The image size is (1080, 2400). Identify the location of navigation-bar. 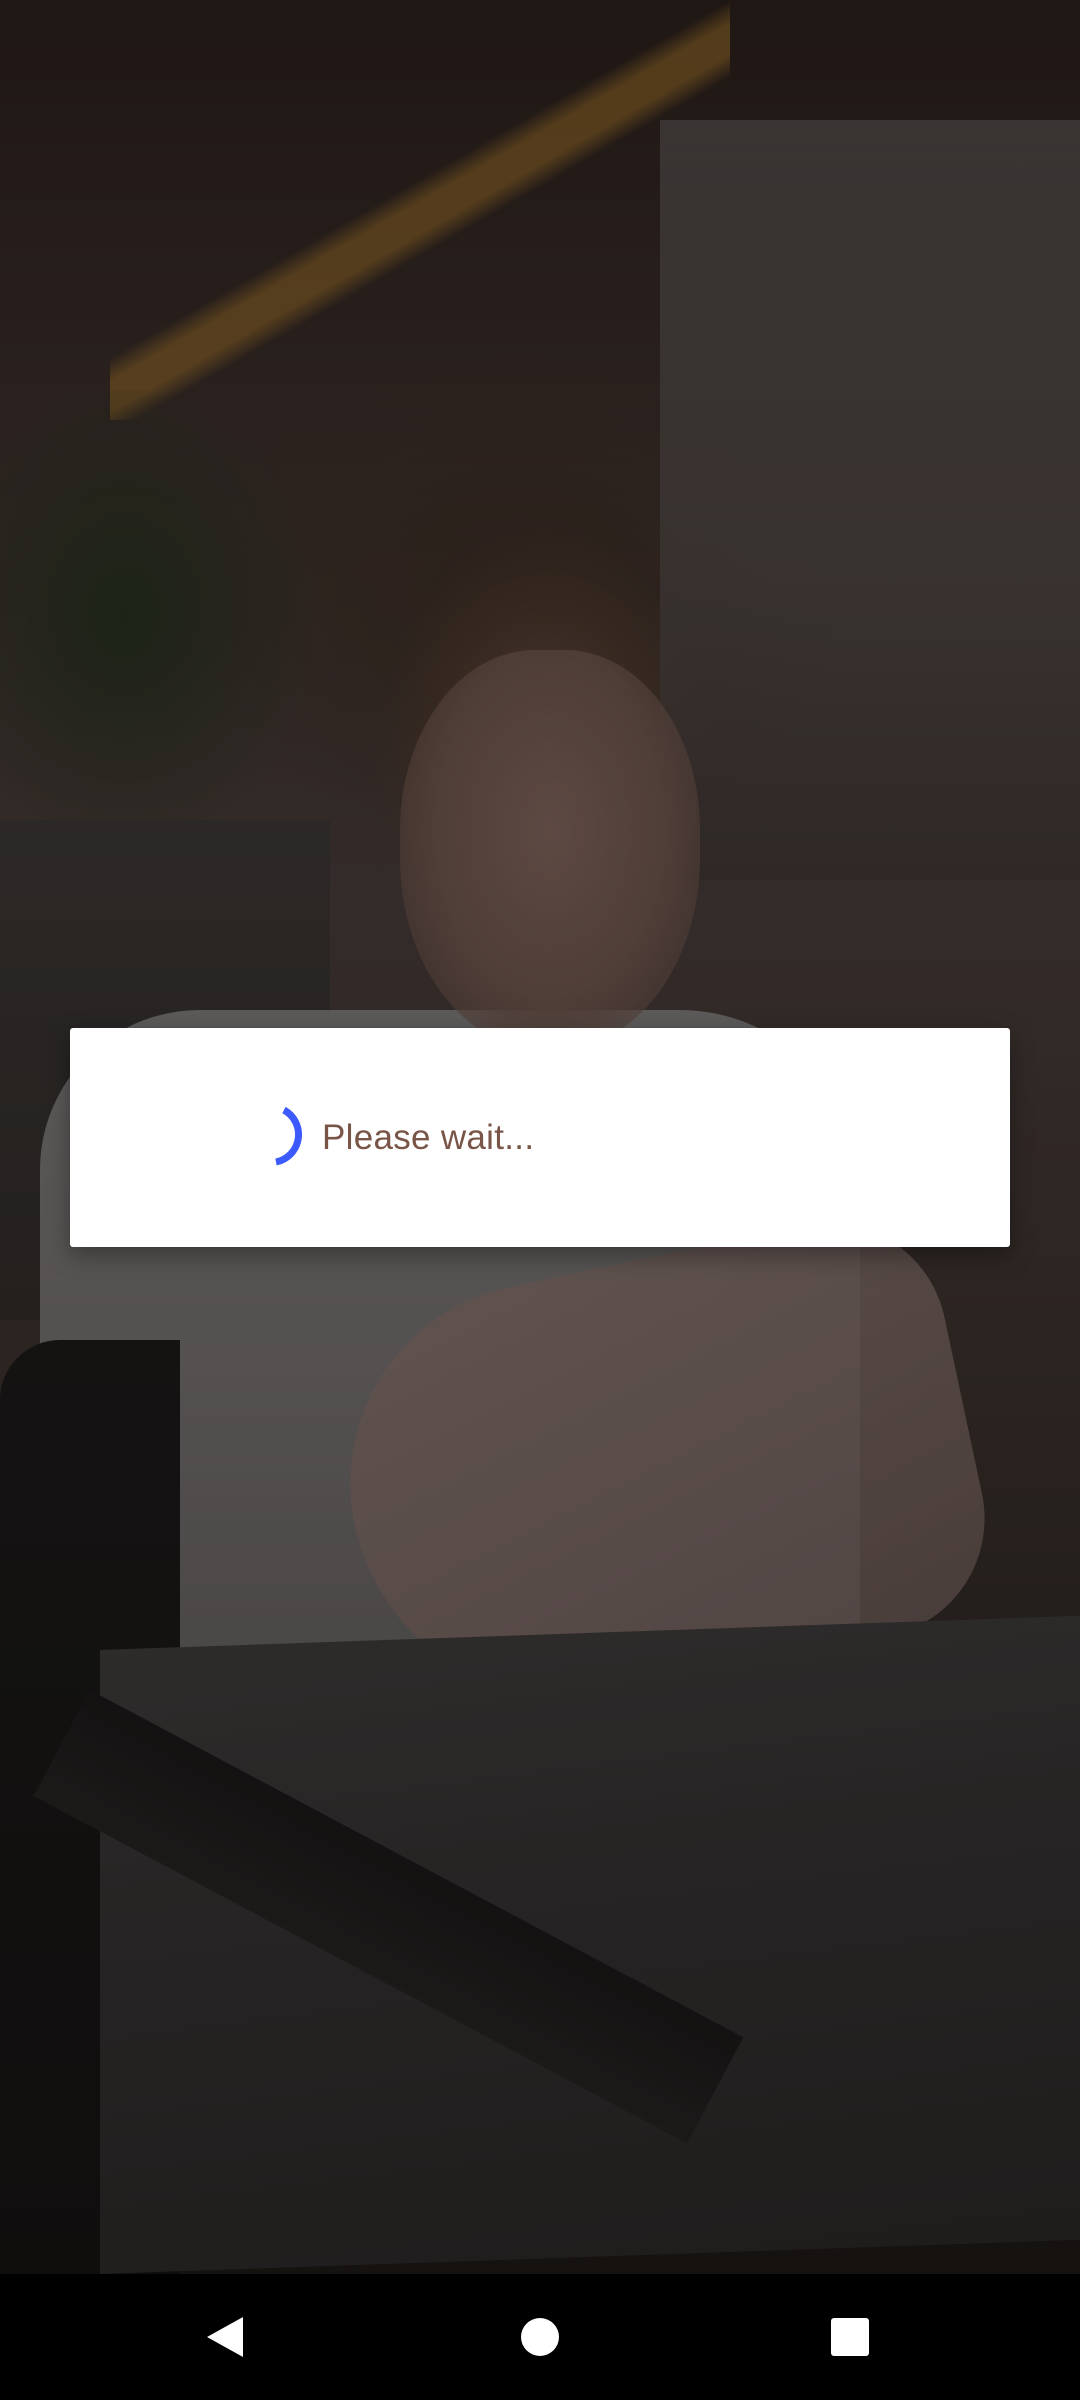
(540, 2337).